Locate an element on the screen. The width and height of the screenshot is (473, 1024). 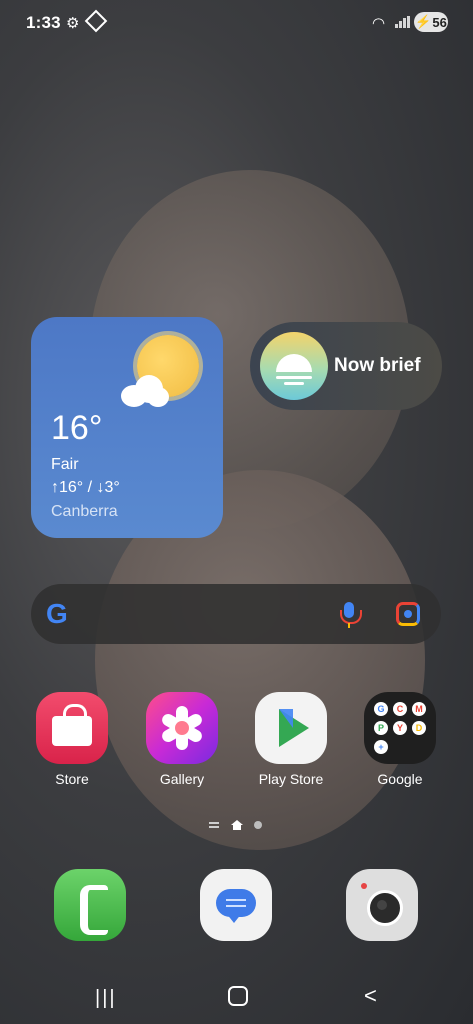
play-store-icon is located at coordinates (291, 728).